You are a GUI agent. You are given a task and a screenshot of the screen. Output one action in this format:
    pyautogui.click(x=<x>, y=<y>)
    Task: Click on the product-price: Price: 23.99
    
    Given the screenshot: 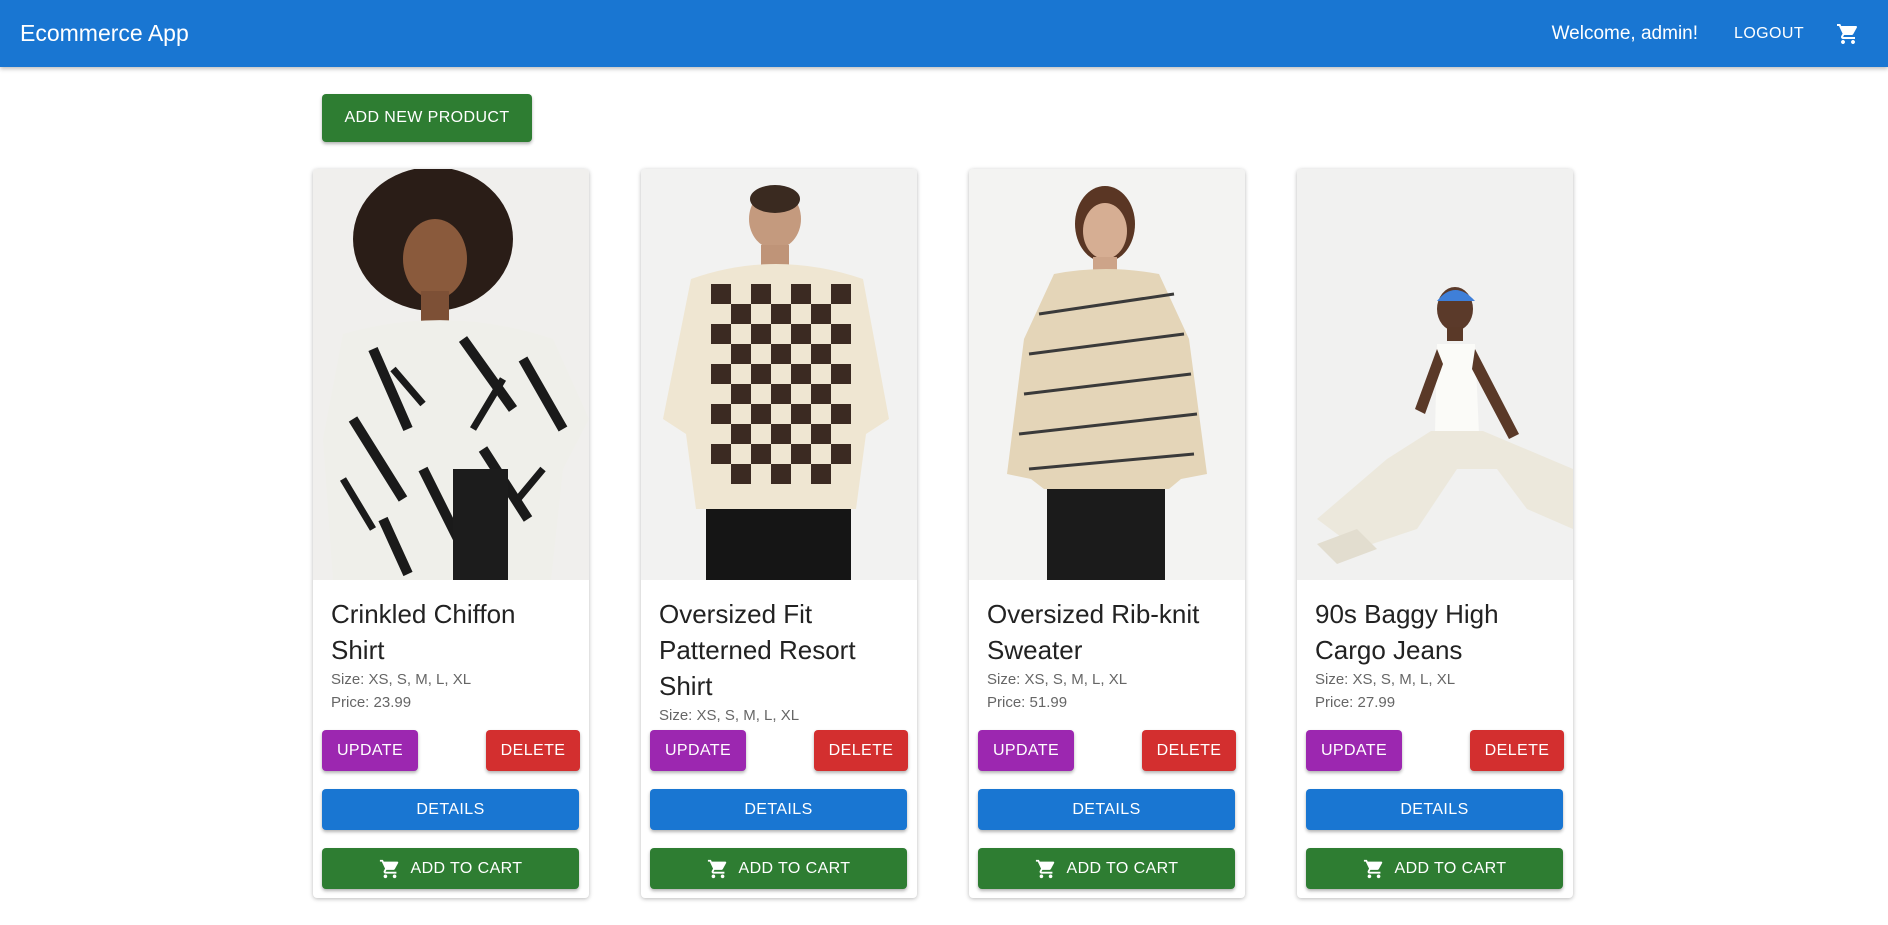 What is the action you would take?
    pyautogui.click(x=371, y=702)
    